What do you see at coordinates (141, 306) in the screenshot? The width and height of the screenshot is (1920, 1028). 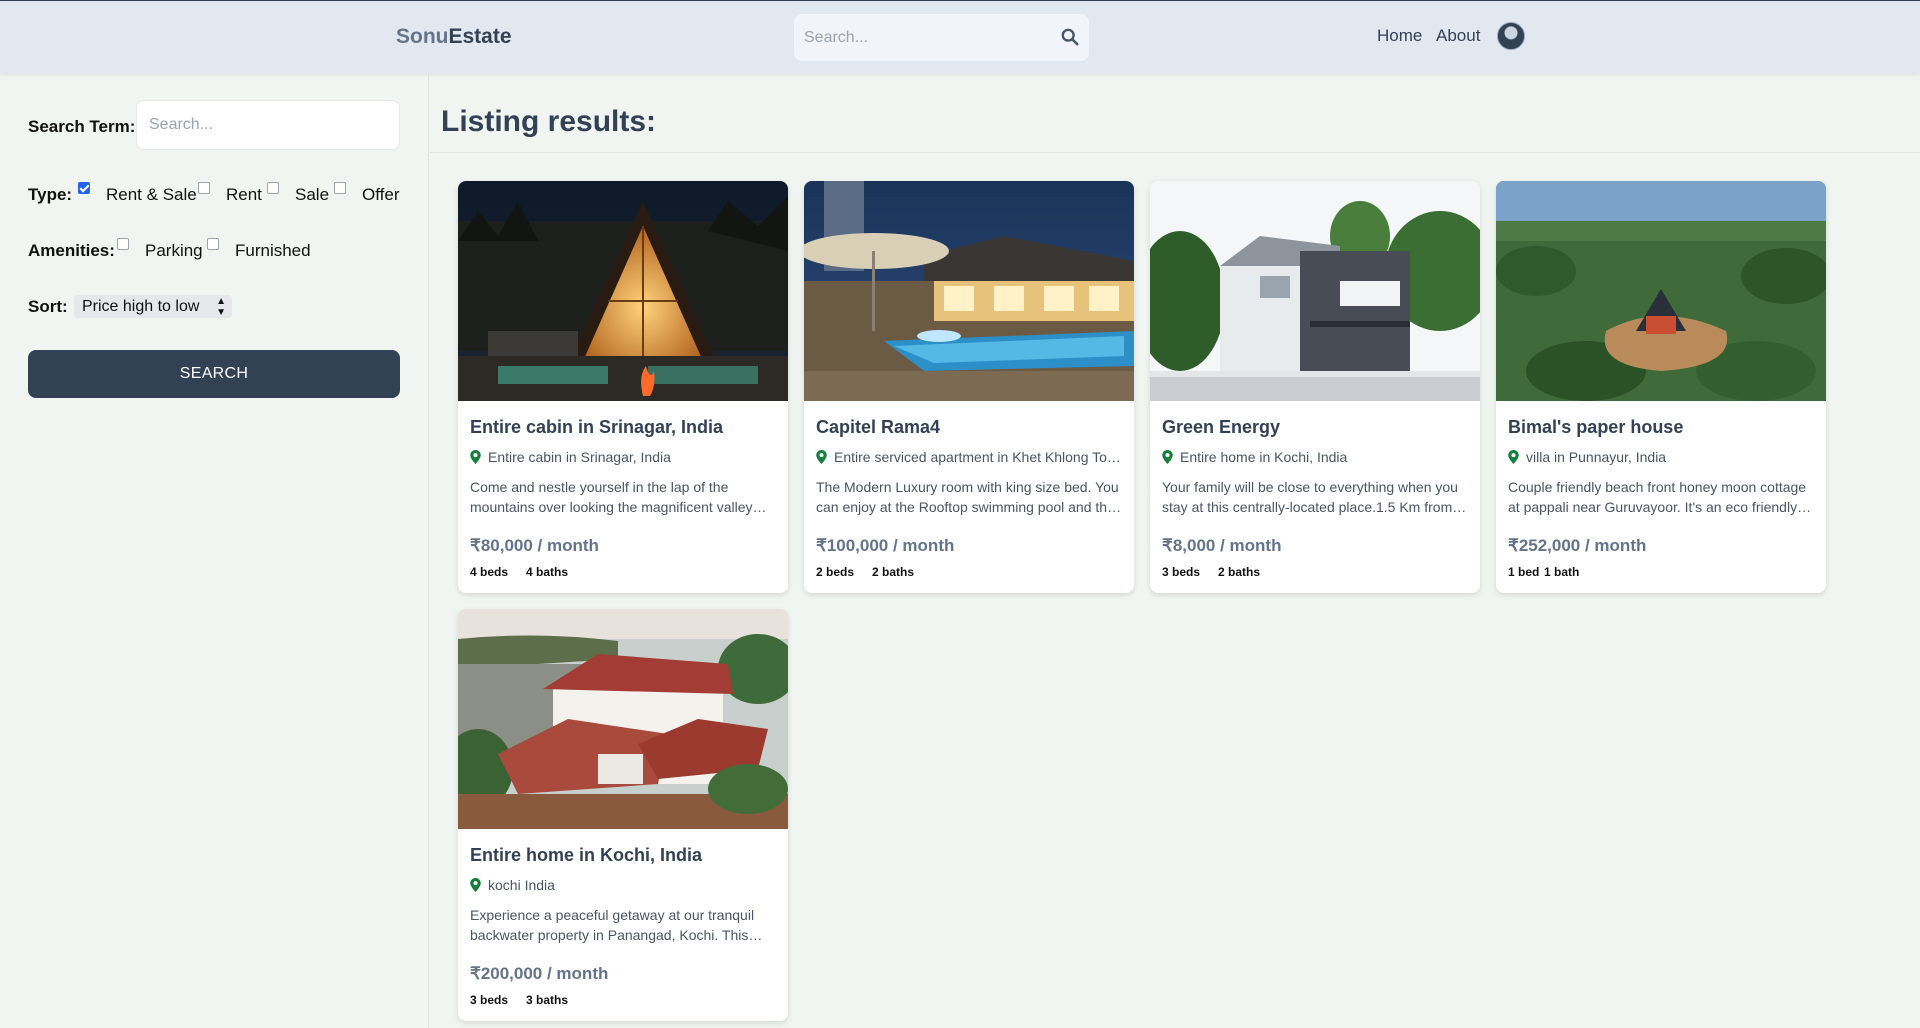 I see `sort-selected-value: Price high to low` at bounding box center [141, 306].